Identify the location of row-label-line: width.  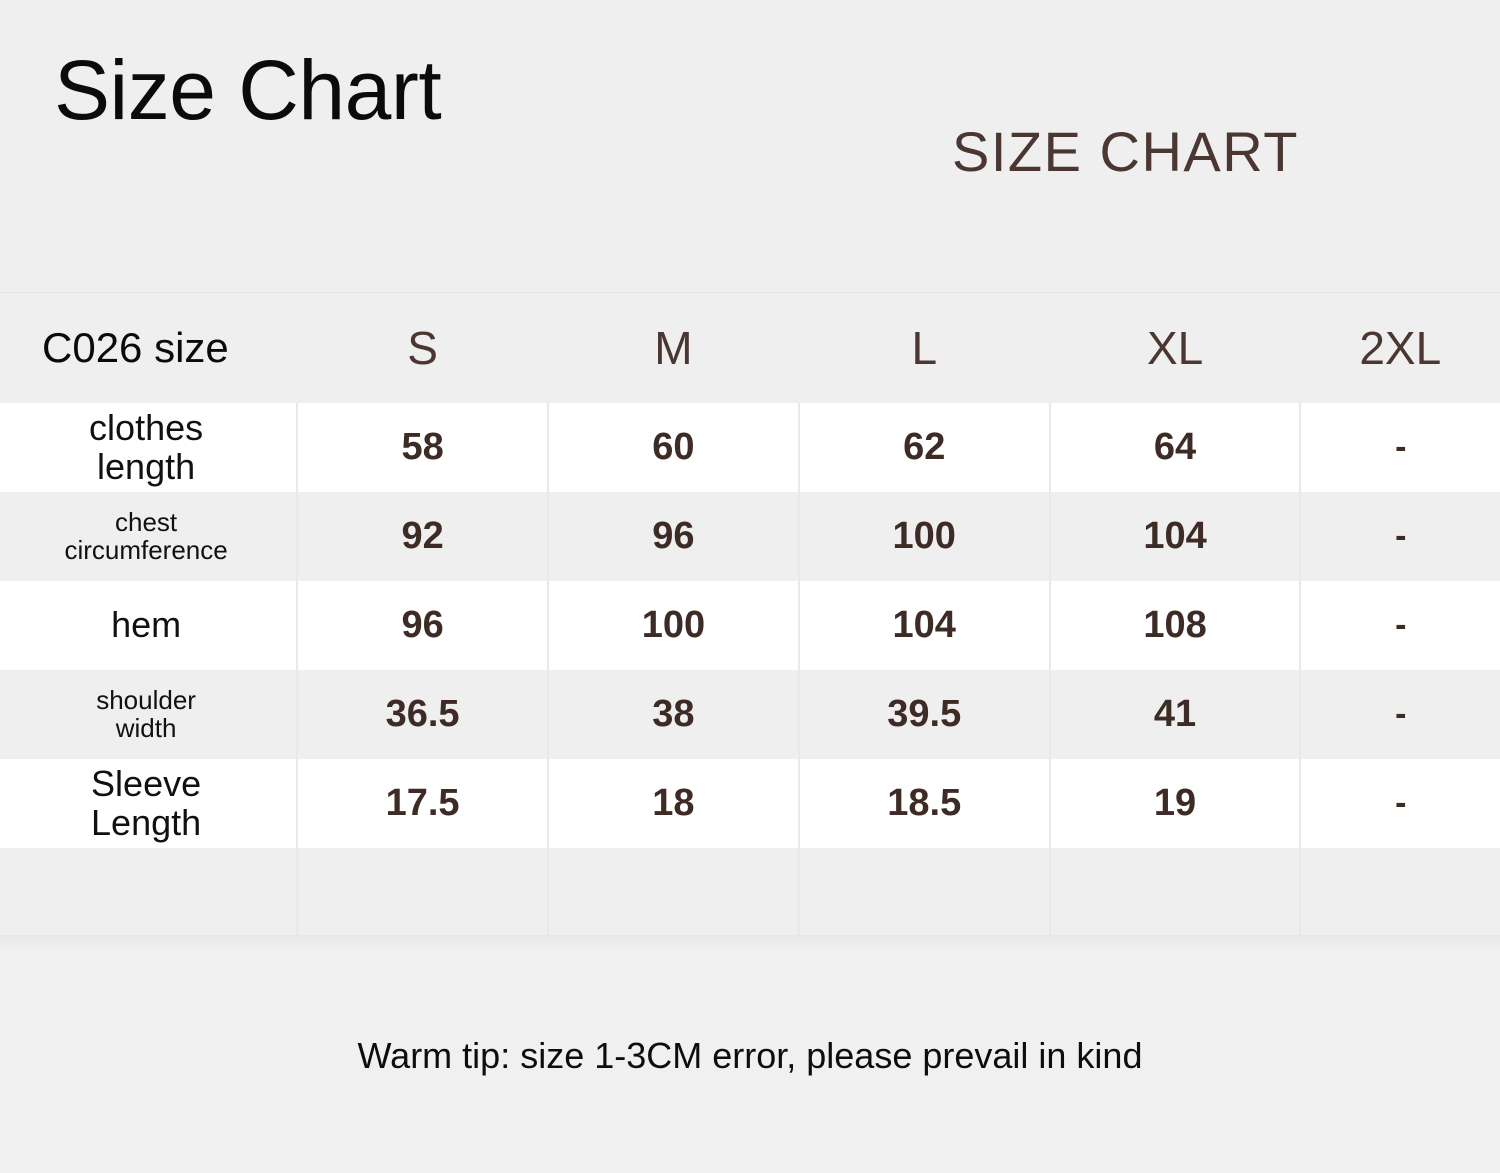
(146, 727).